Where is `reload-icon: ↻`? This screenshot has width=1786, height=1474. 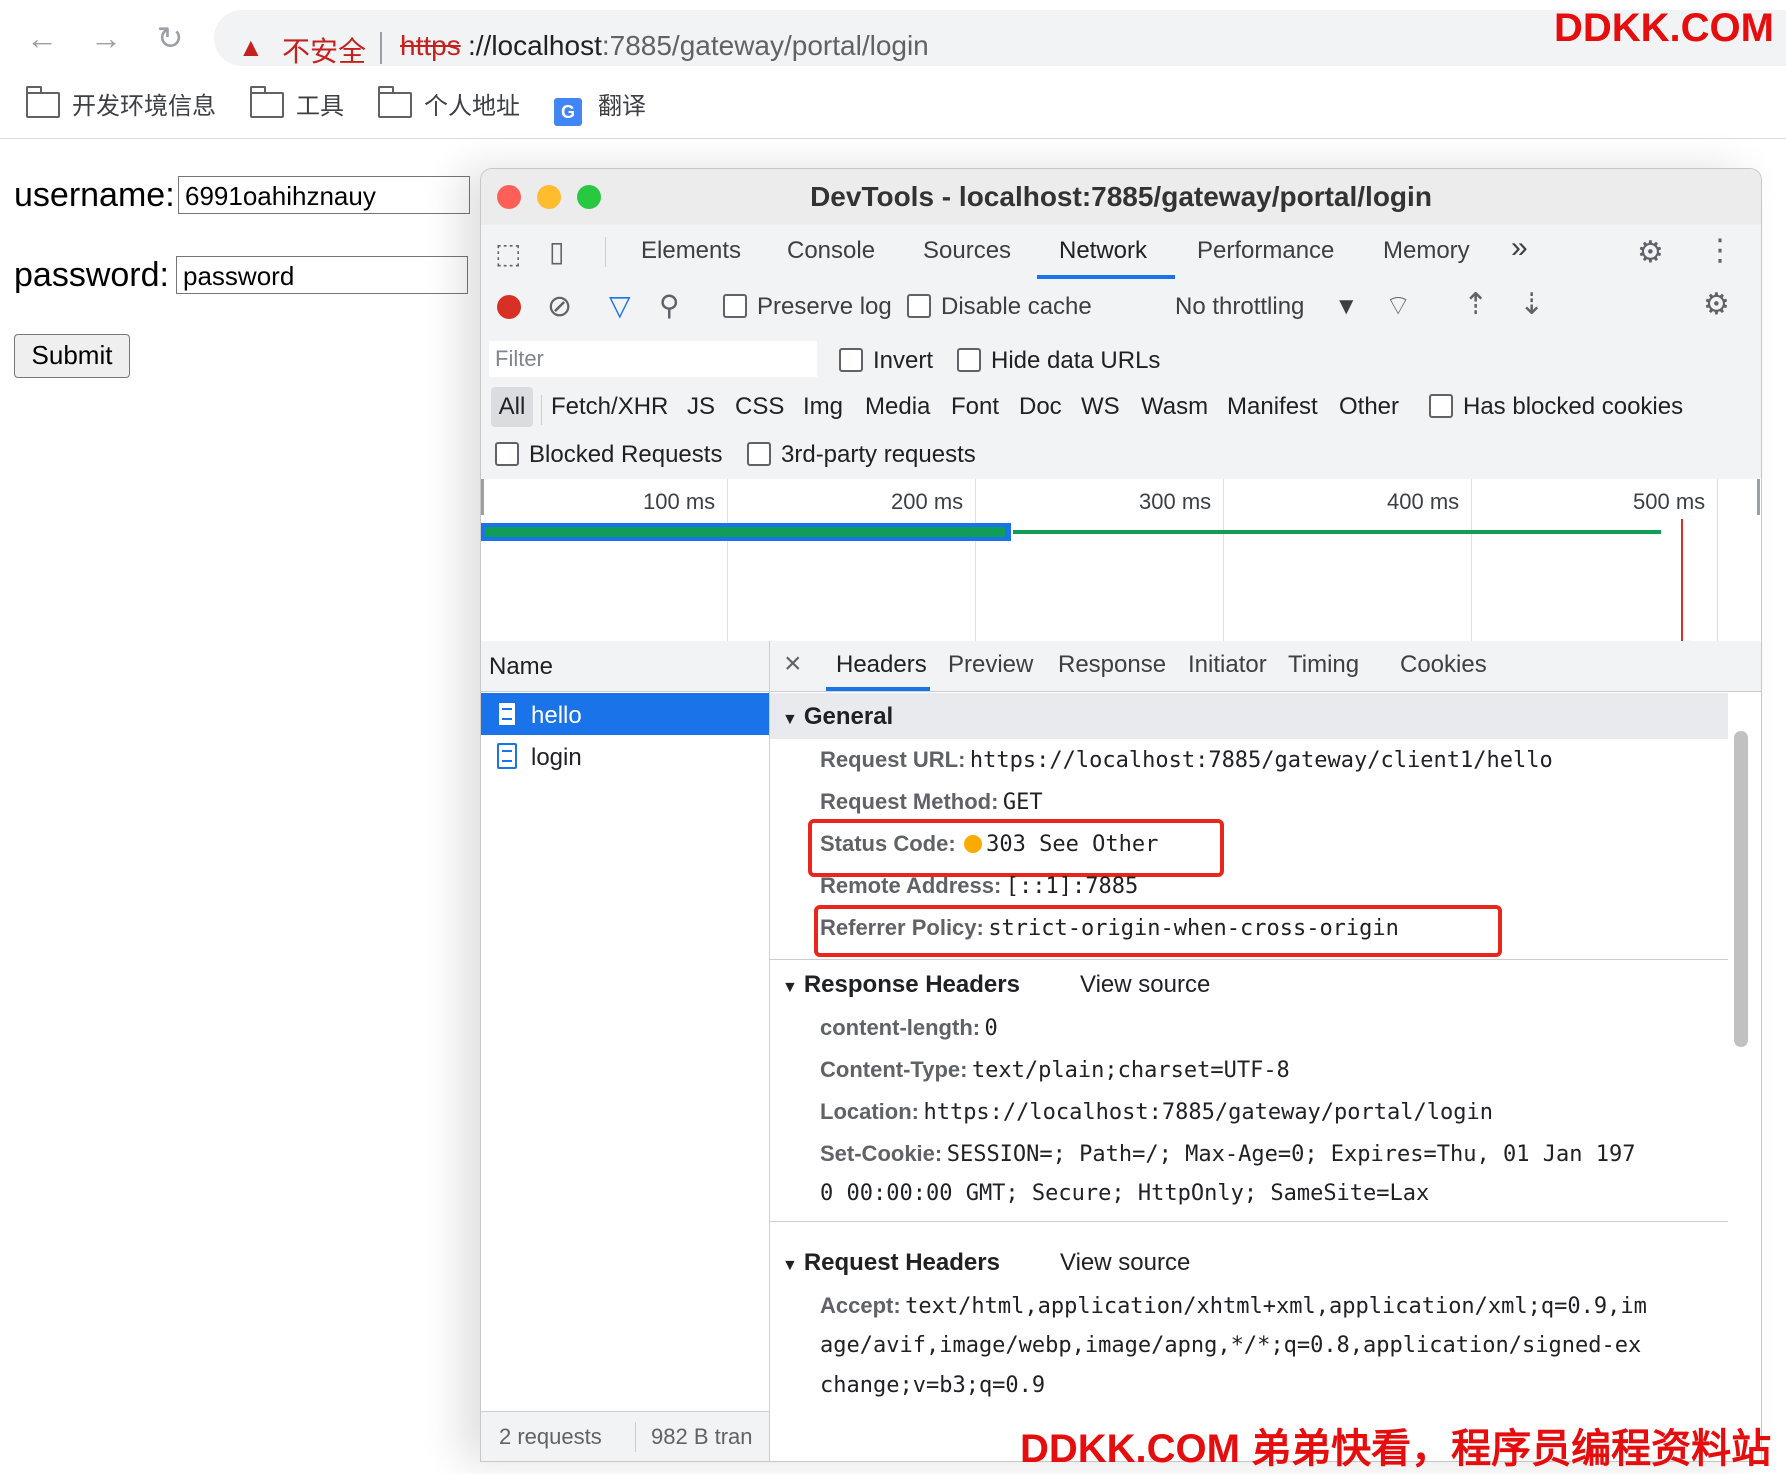
reload-icon: ↻ is located at coordinates (170, 38).